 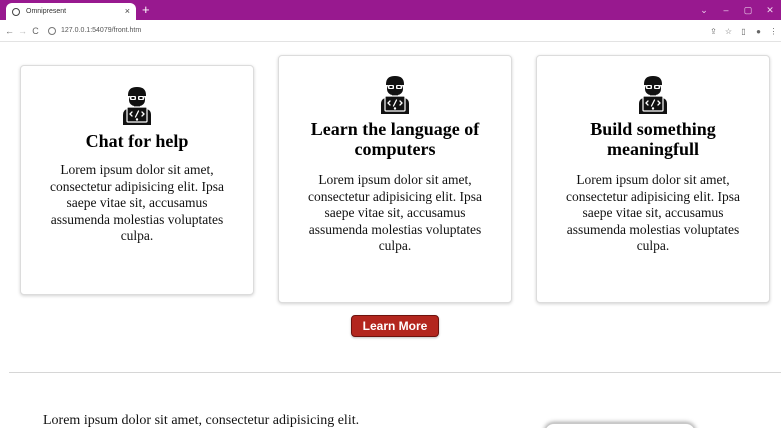 I want to click on browser-tab-bar: Omnipresent × + ⌄ – ▢ ✕, so click(x=390, y=10).